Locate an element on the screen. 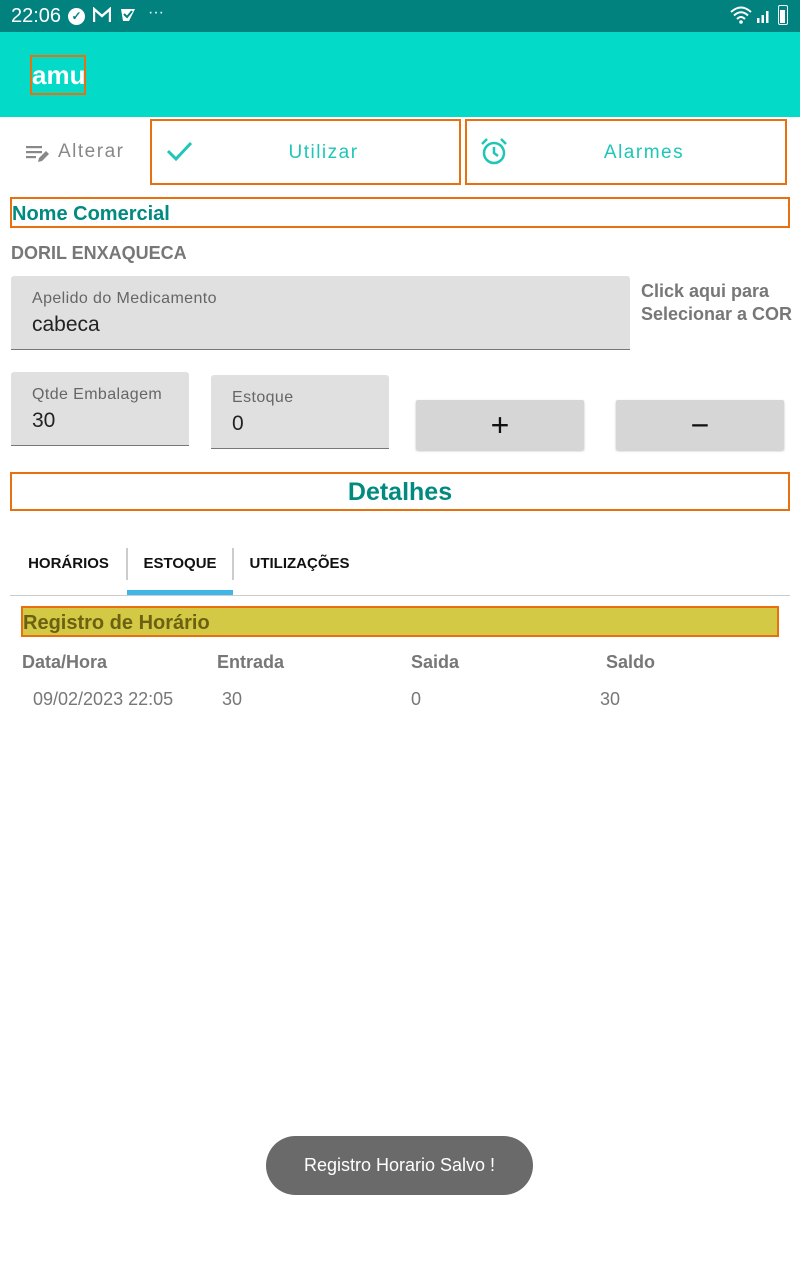  detalhes-heading-text: Detalhes is located at coordinates (400, 492).